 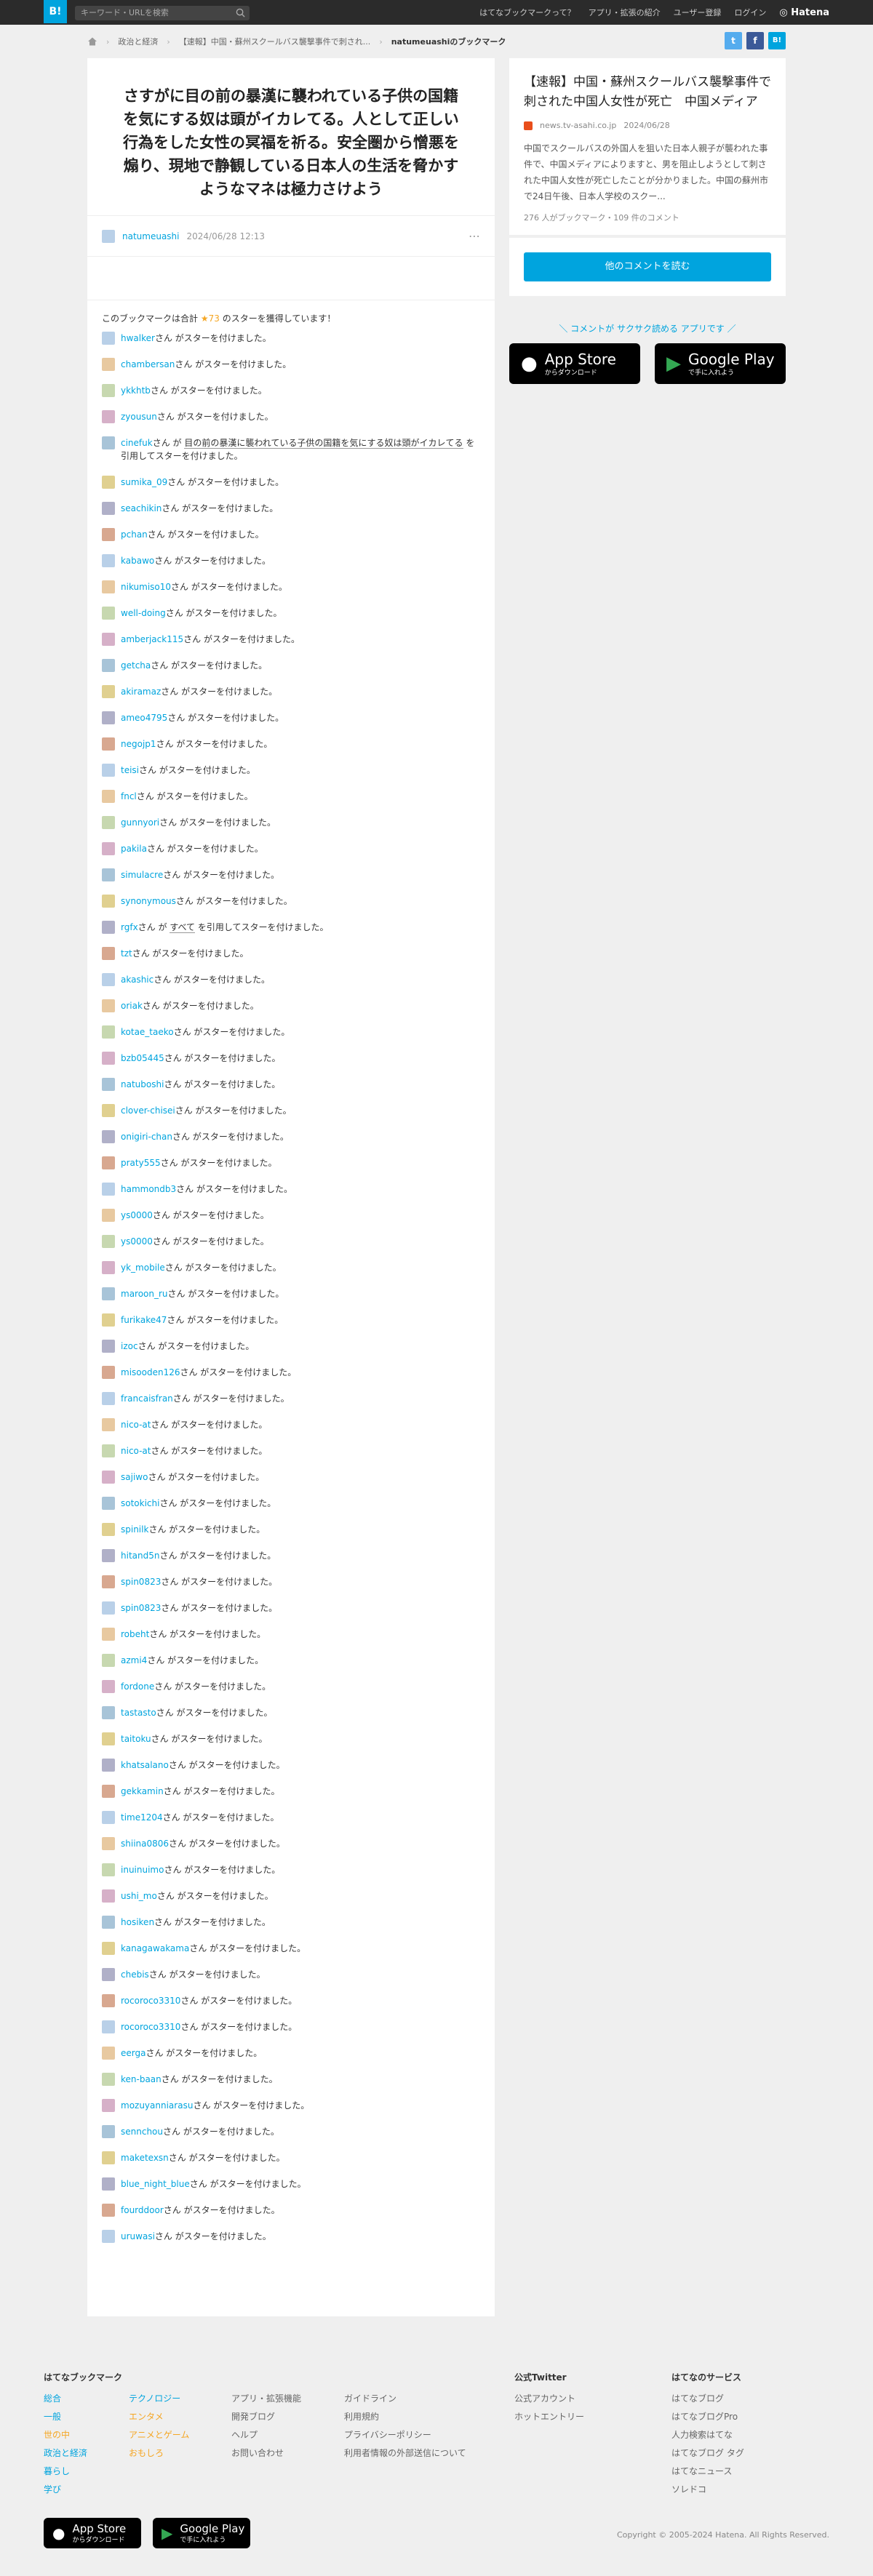 I want to click on more-options-icon: ⋯, so click(x=475, y=236).